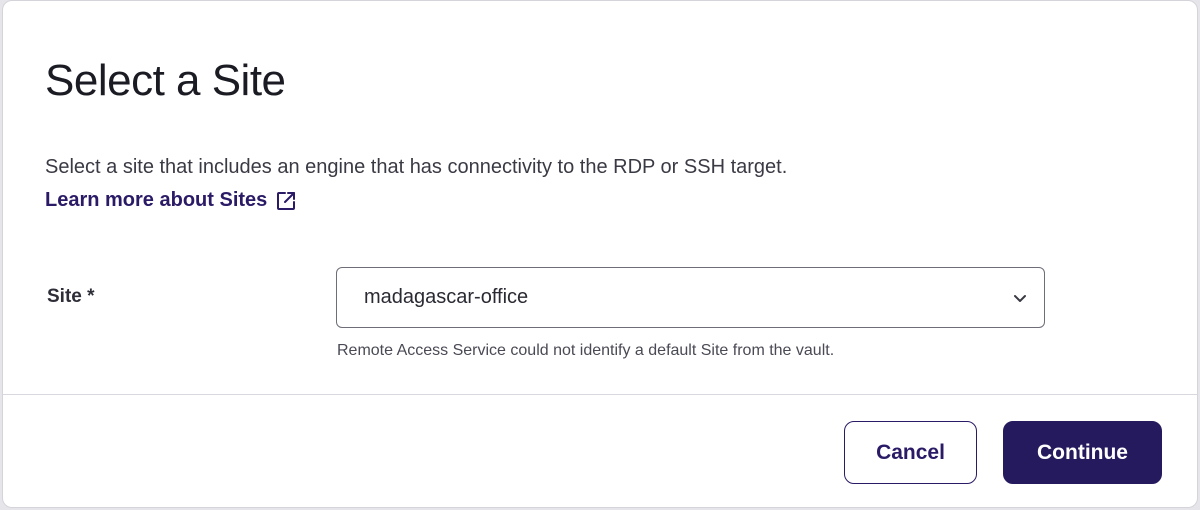 This screenshot has width=1200, height=510. I want to click on learn-more-link: Learn more about Sites, so click(171, 200).